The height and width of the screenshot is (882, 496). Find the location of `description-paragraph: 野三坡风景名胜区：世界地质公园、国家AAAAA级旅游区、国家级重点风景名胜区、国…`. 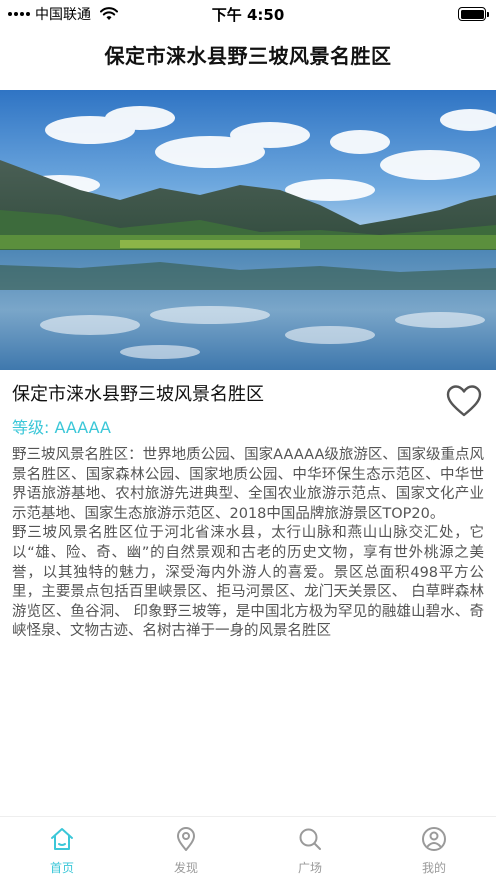

description-paragraph: 野三坡风景名胜区：世界地质公园、国家AAAAA级旅游区、国家级重点风景名胜区、国… is located at coordinates (248, 484).